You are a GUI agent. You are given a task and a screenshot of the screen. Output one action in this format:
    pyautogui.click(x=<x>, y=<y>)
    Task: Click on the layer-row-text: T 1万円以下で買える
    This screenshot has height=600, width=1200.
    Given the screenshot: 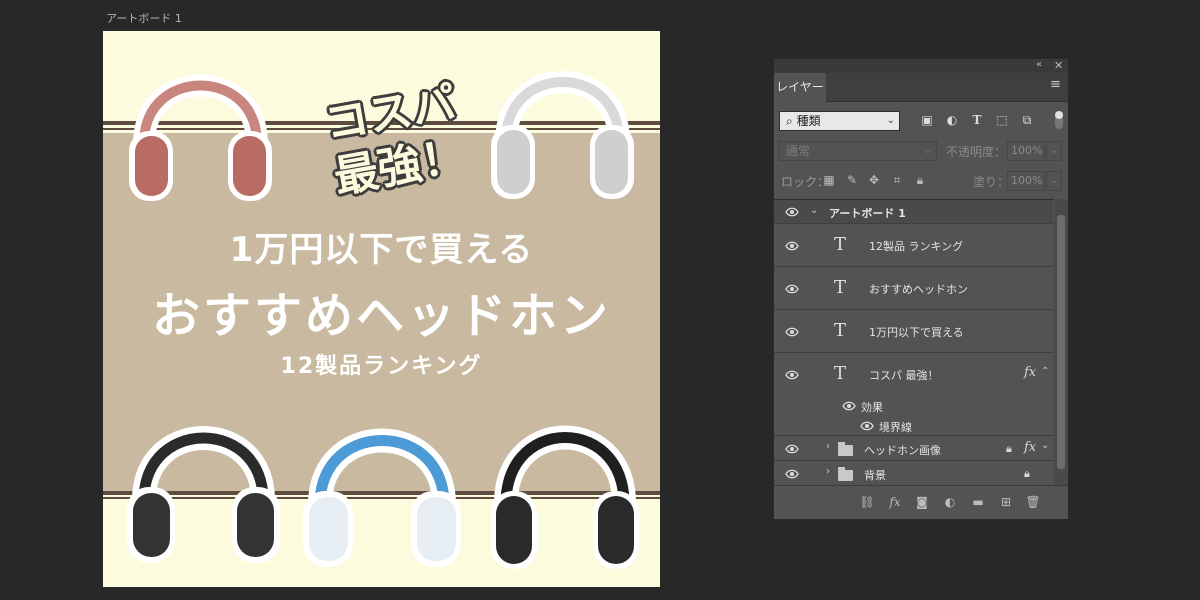 What is the action you would take?
    pyautogui.click(x=913, y=331)
    